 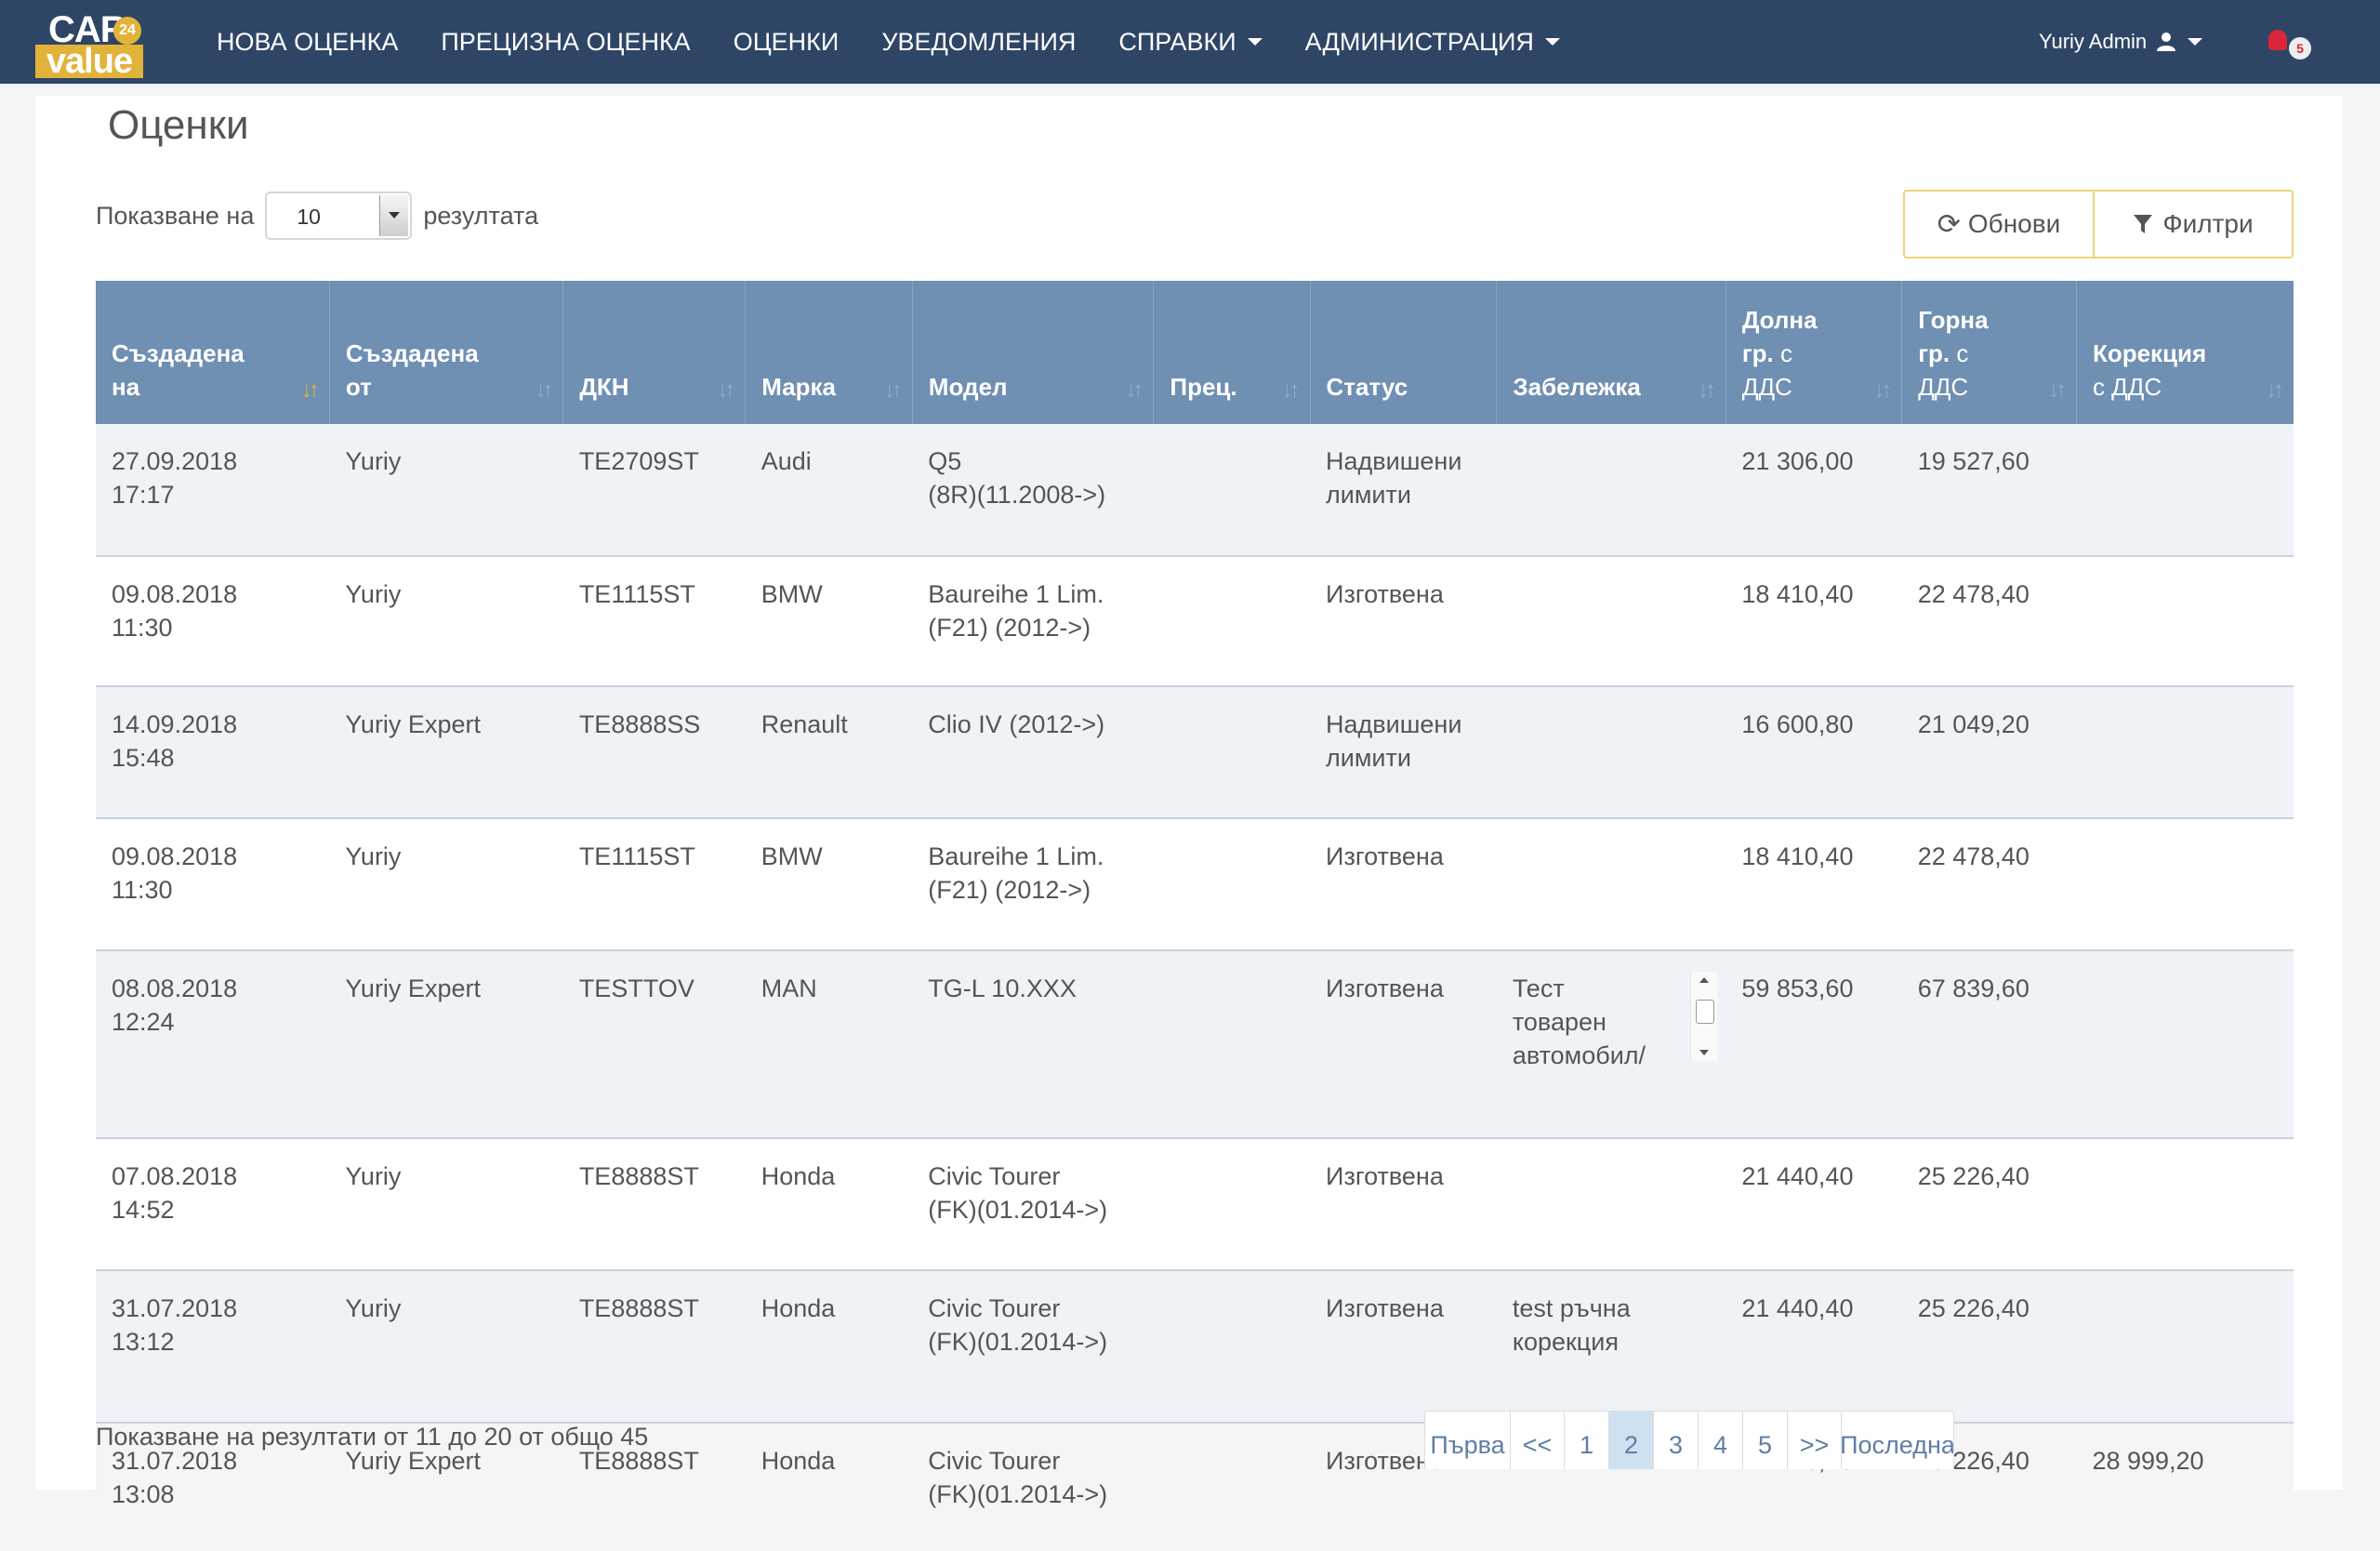 I want to click on nav-reports: СПРАВКИ, so click(x=1190, y=42).